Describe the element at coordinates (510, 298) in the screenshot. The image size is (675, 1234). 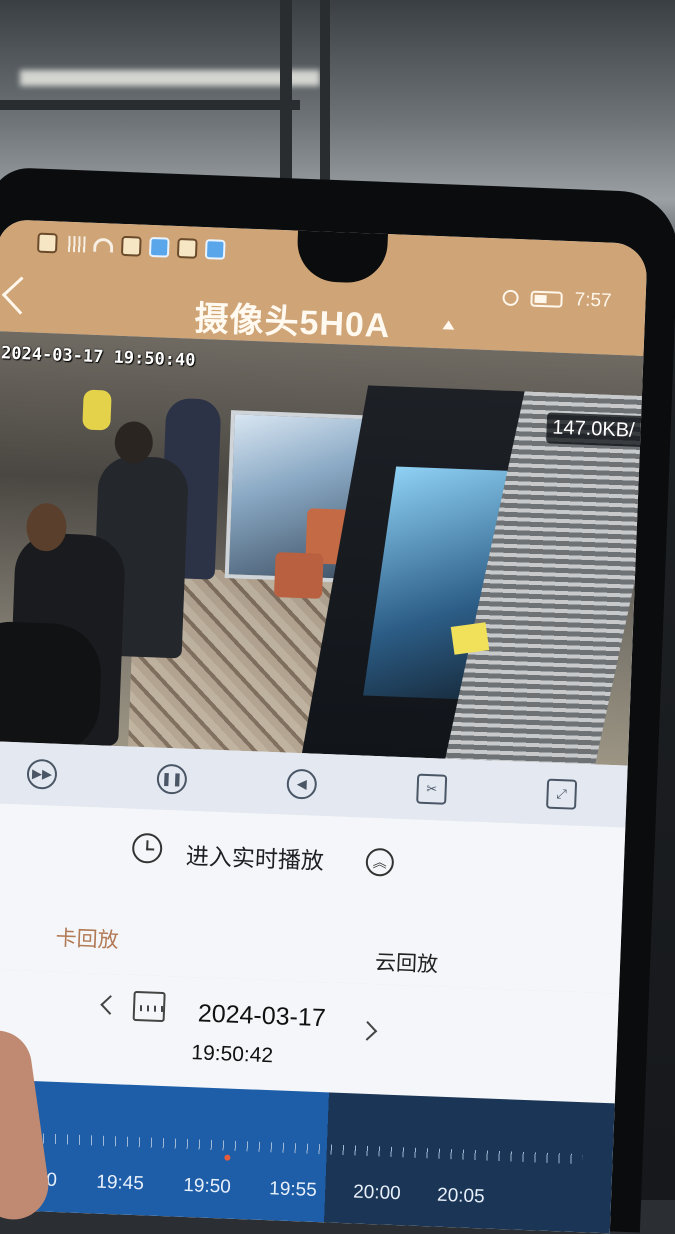
I see `alarm-icon` at that location.